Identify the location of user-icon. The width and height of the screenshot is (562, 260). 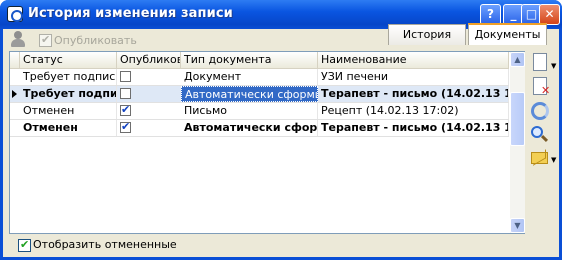
(18, 40).